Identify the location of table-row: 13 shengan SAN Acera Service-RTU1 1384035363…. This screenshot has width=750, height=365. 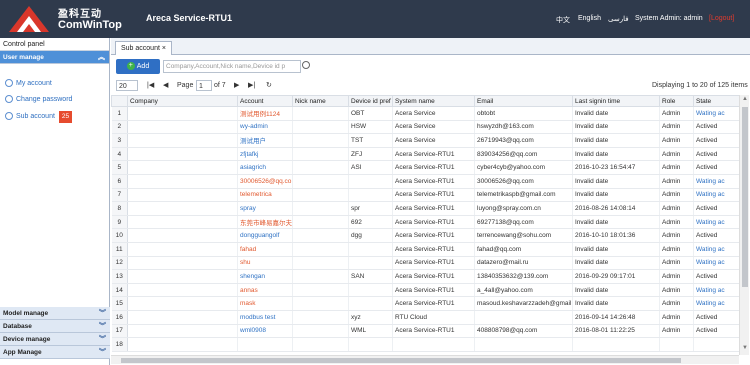
(425, 276).